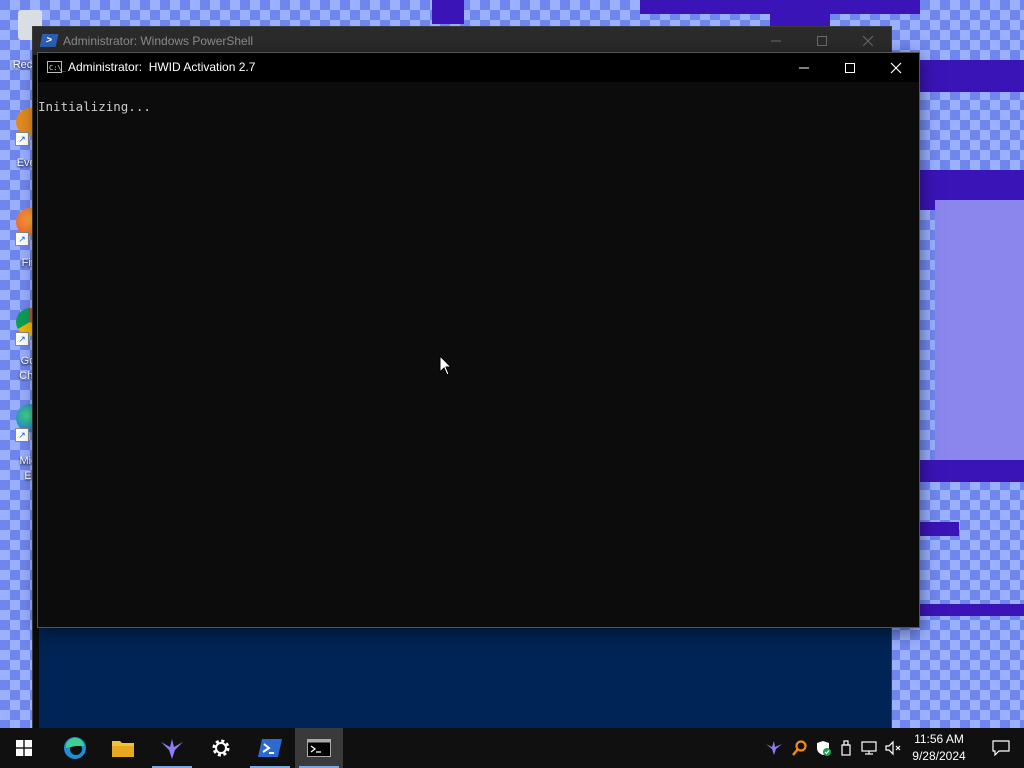 The width and height of the screenshot is (1024, 768). I want to click on tray-usb-icon, so click(846, 748).